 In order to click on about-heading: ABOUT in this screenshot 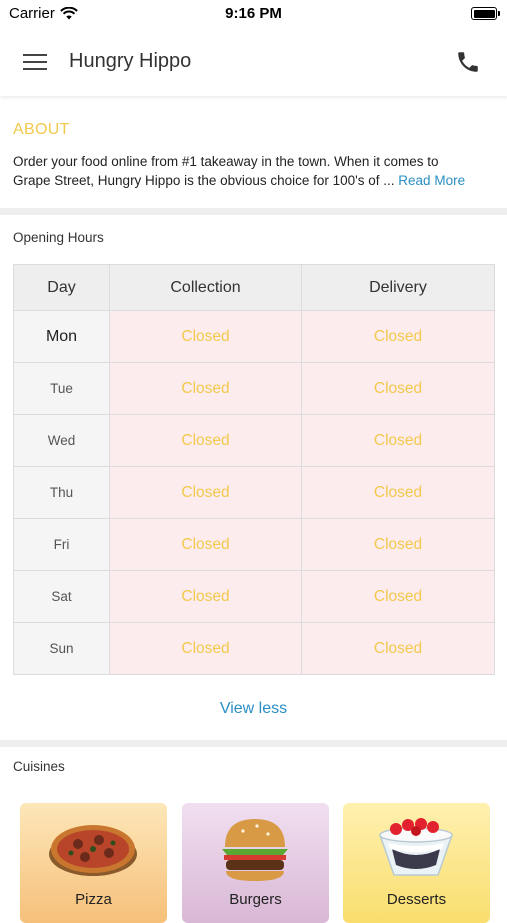, I will do `click(41, 129)`.